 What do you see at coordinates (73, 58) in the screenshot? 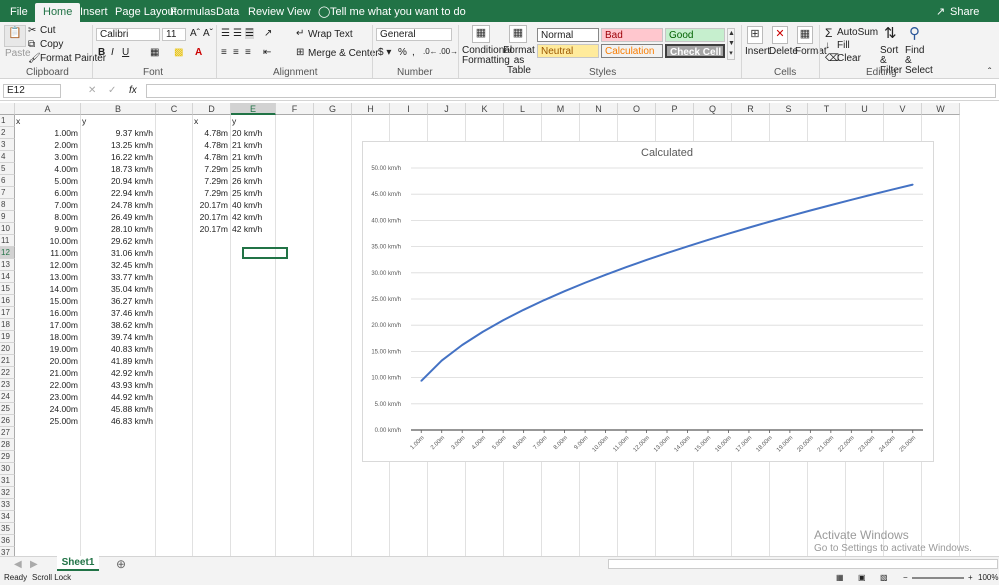
I see `format-painter-button: Format Painter` at bounding box center [73, 58].